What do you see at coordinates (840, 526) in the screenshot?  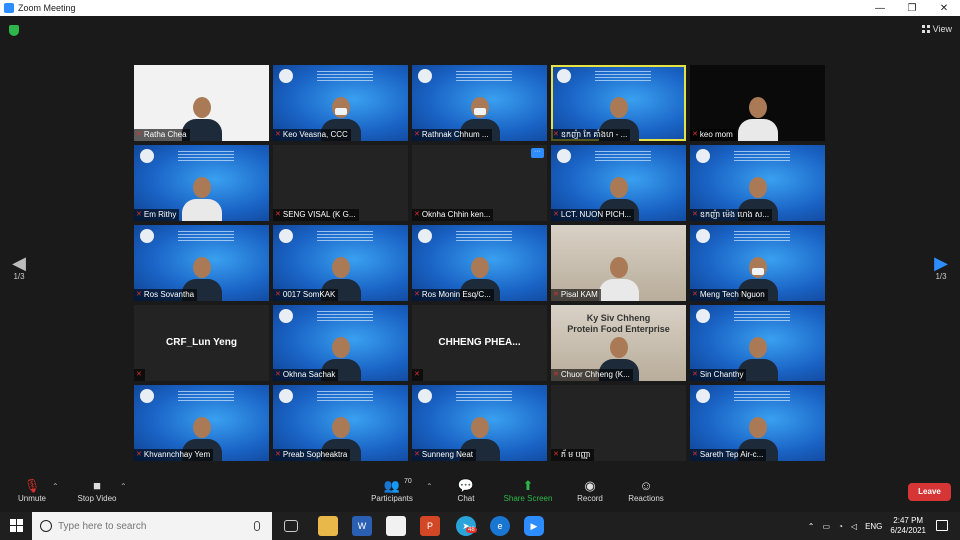 I see `network-icon: ◔` at bounding box center [840, 526].